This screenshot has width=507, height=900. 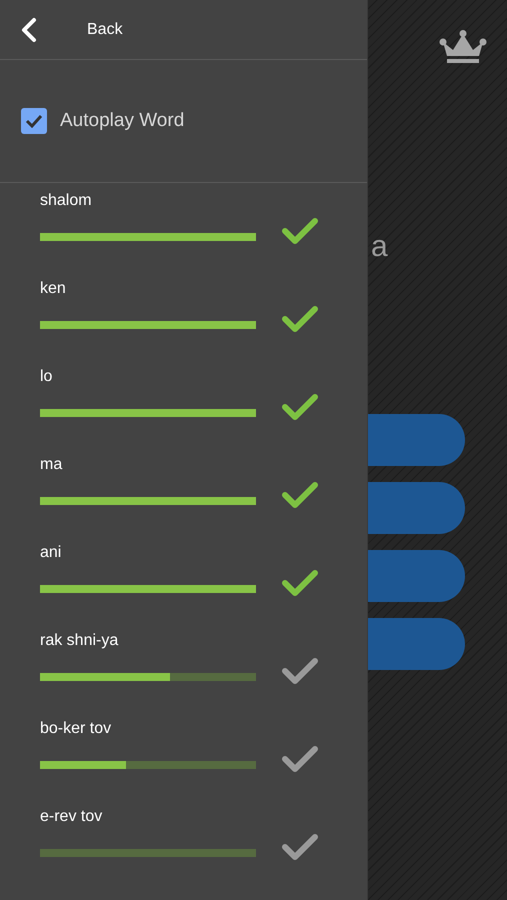 What do you see at coordinates (463, 47) in the screenshot?
I see `crown-icon` at bounding box center [463, 47].